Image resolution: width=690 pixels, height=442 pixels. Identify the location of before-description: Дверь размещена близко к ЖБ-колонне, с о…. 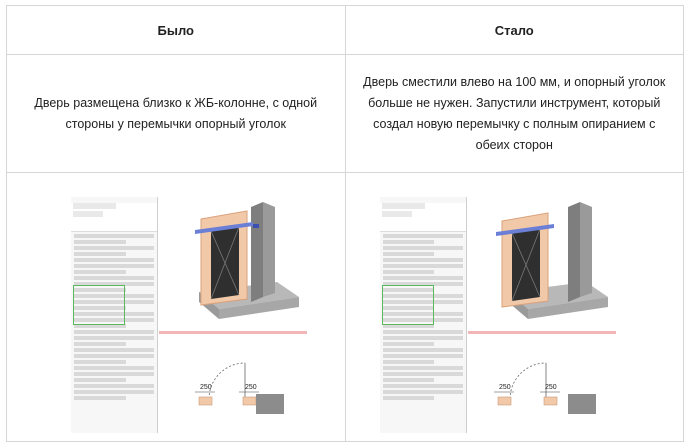
(176, 113).